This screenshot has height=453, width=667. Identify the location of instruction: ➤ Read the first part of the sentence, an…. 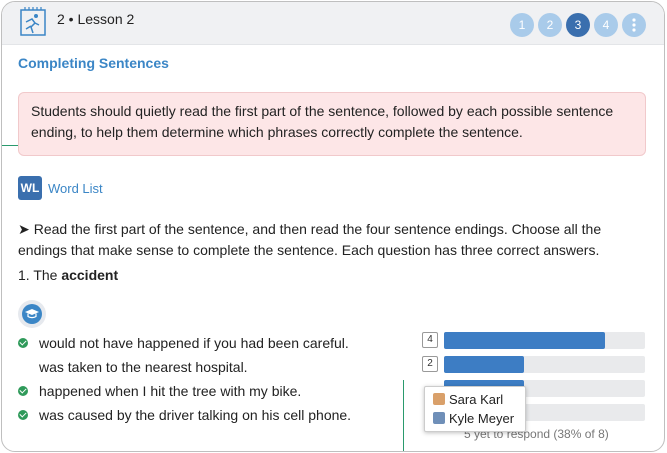
(335, 240).